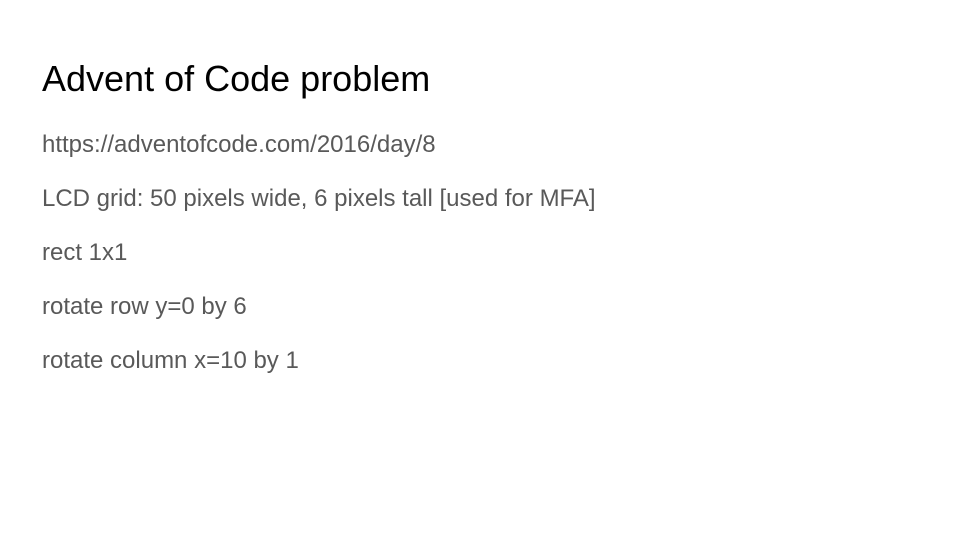  Describe the element at coordinates (170, 360) in the screenshot. I see `body-line-rotate-column: rotate column x=10 by 1` at that location.